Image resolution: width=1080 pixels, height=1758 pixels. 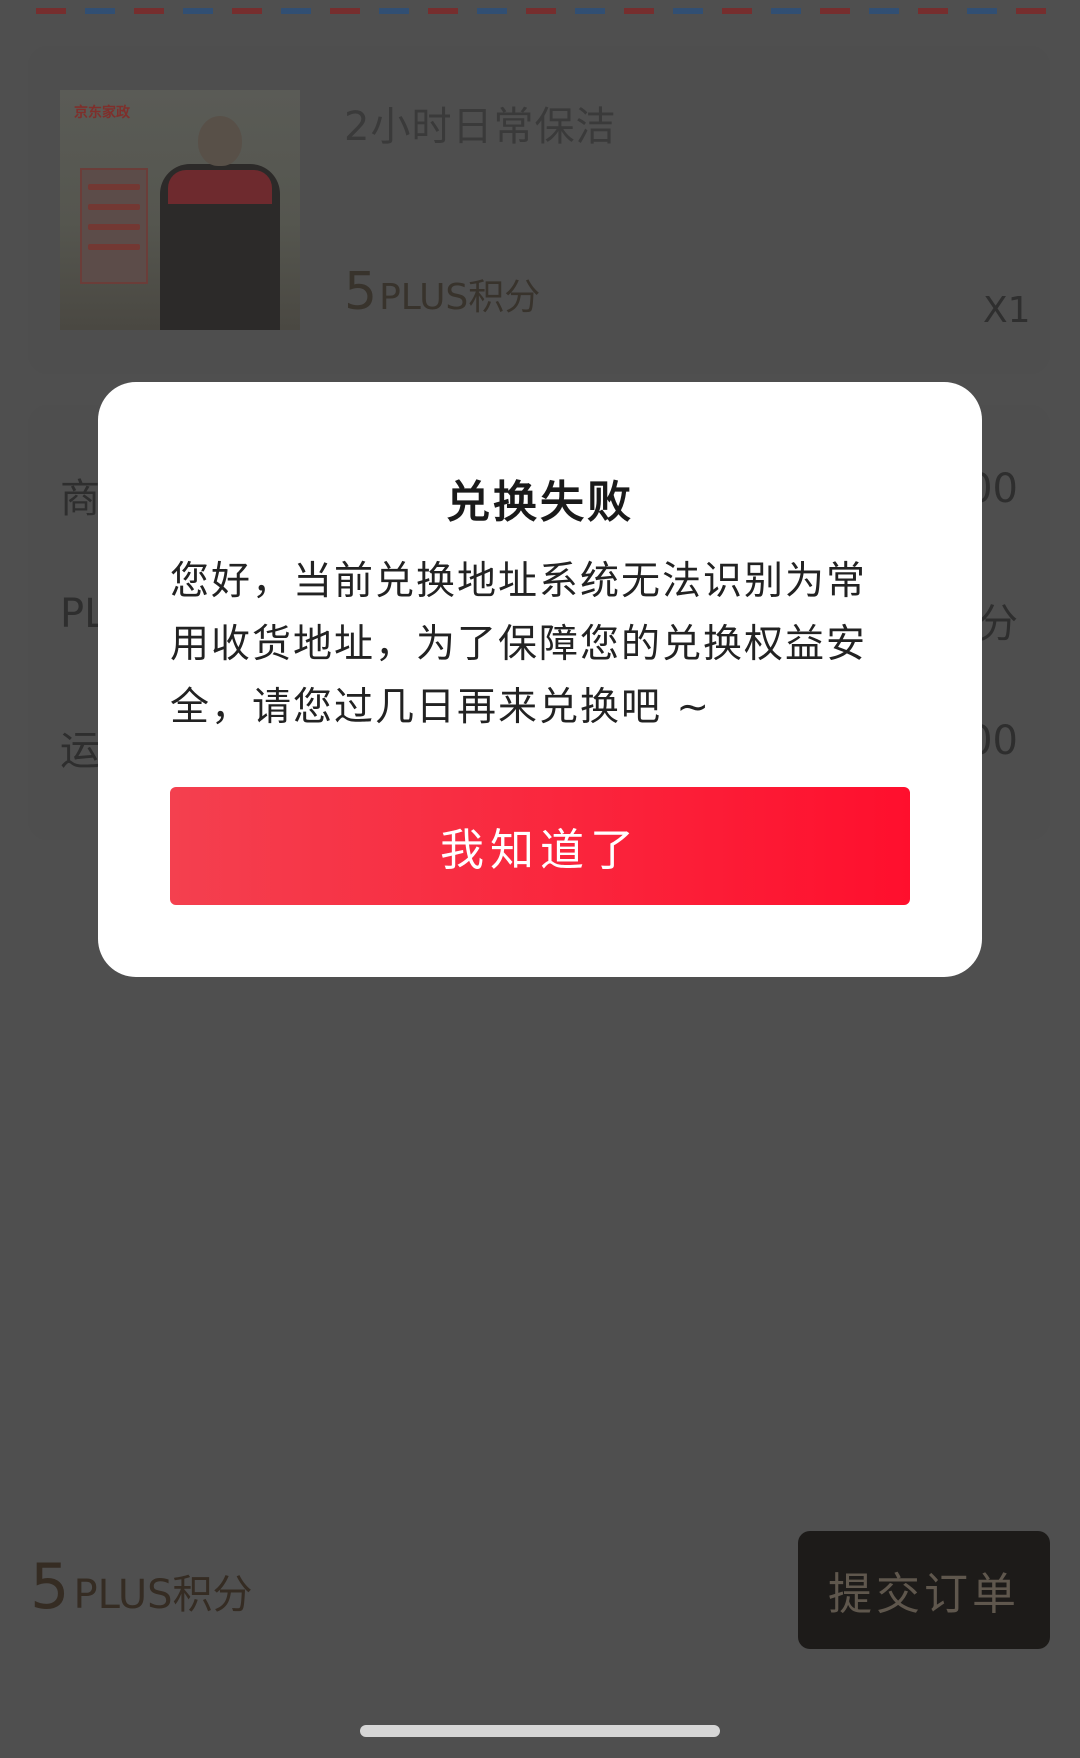 What do you see at coordinates (80, 751) in the screenshot?
I see `fee-row-label: 运` at bounding box center [80, 751].